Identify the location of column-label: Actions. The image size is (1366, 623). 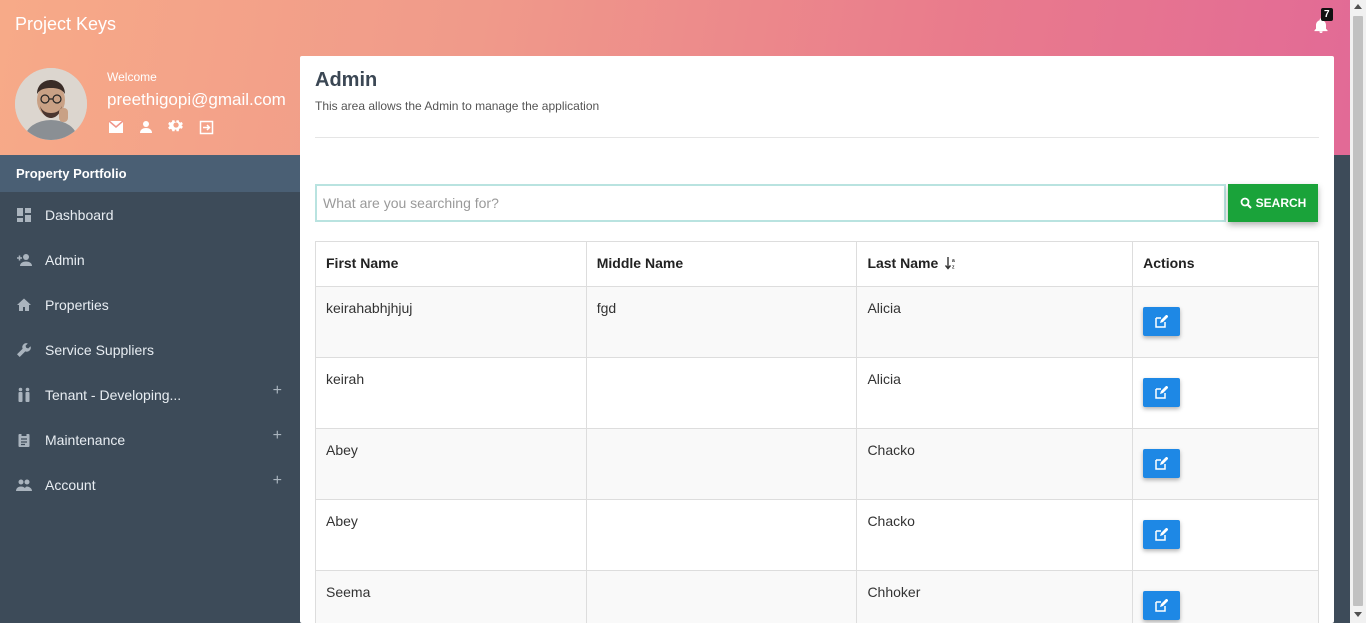
(1169, 263).